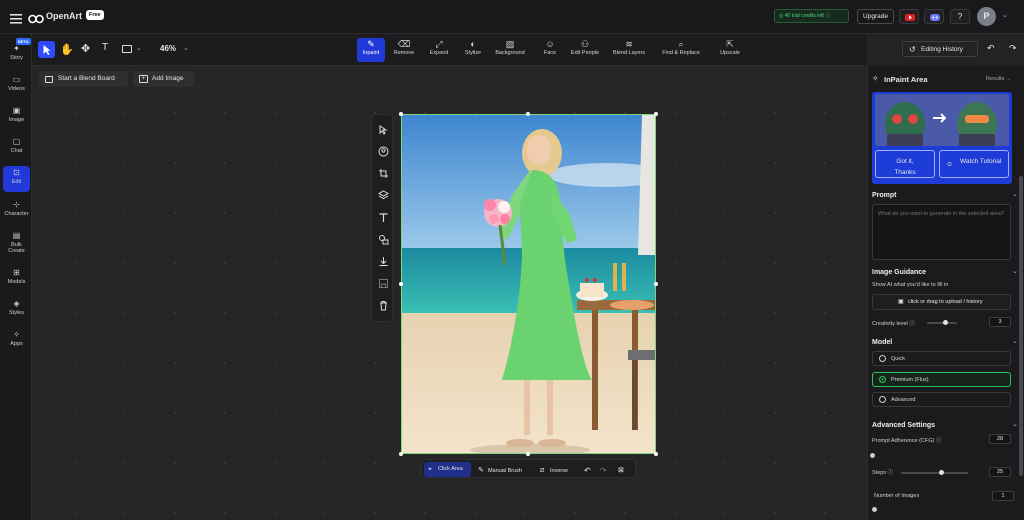  I want to click on shape-tool-icon, so click(127, 49).